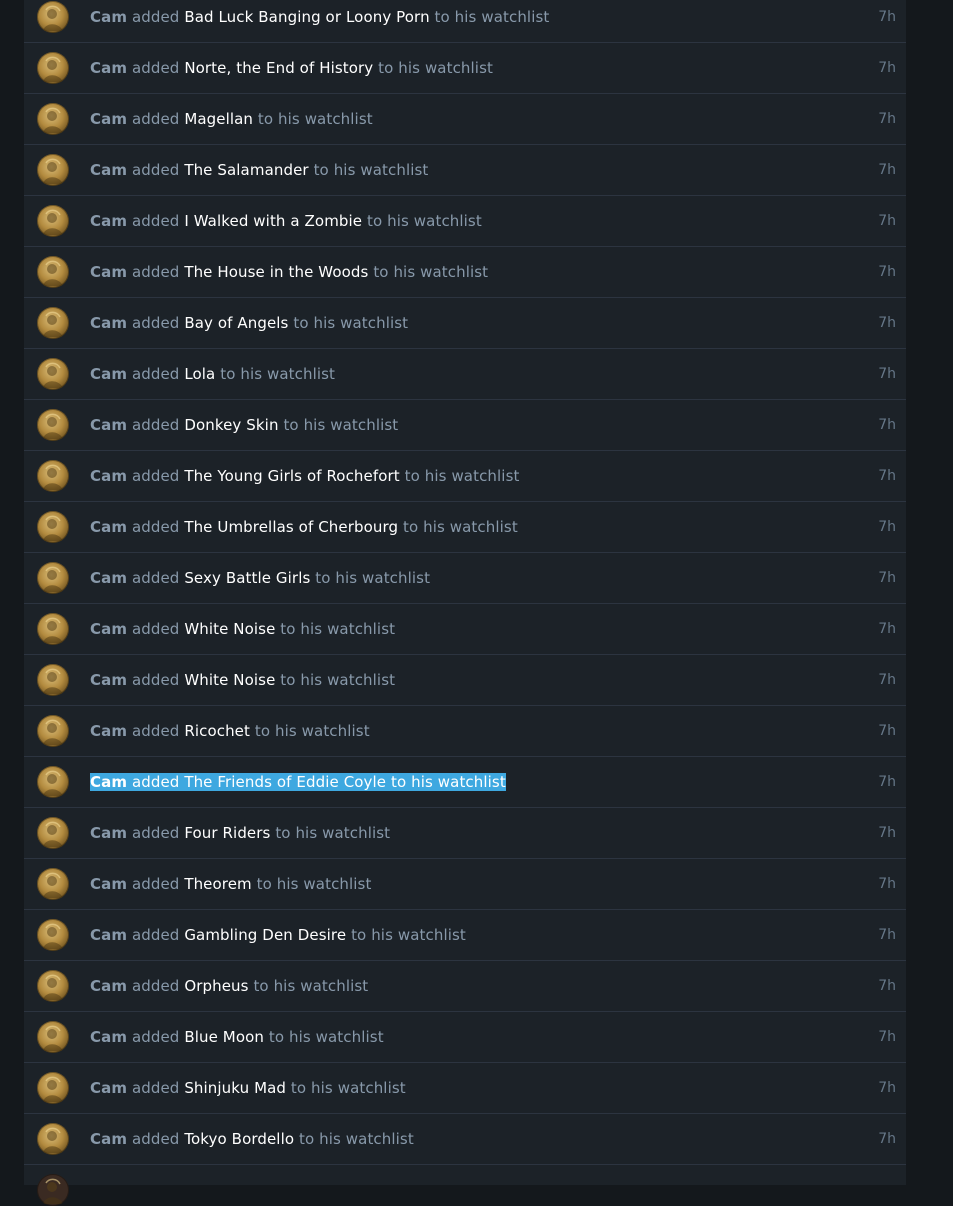 The height and width of the screenshot is (1206, 953). I want to click on film-link: Four Riders, so click(227, 833).